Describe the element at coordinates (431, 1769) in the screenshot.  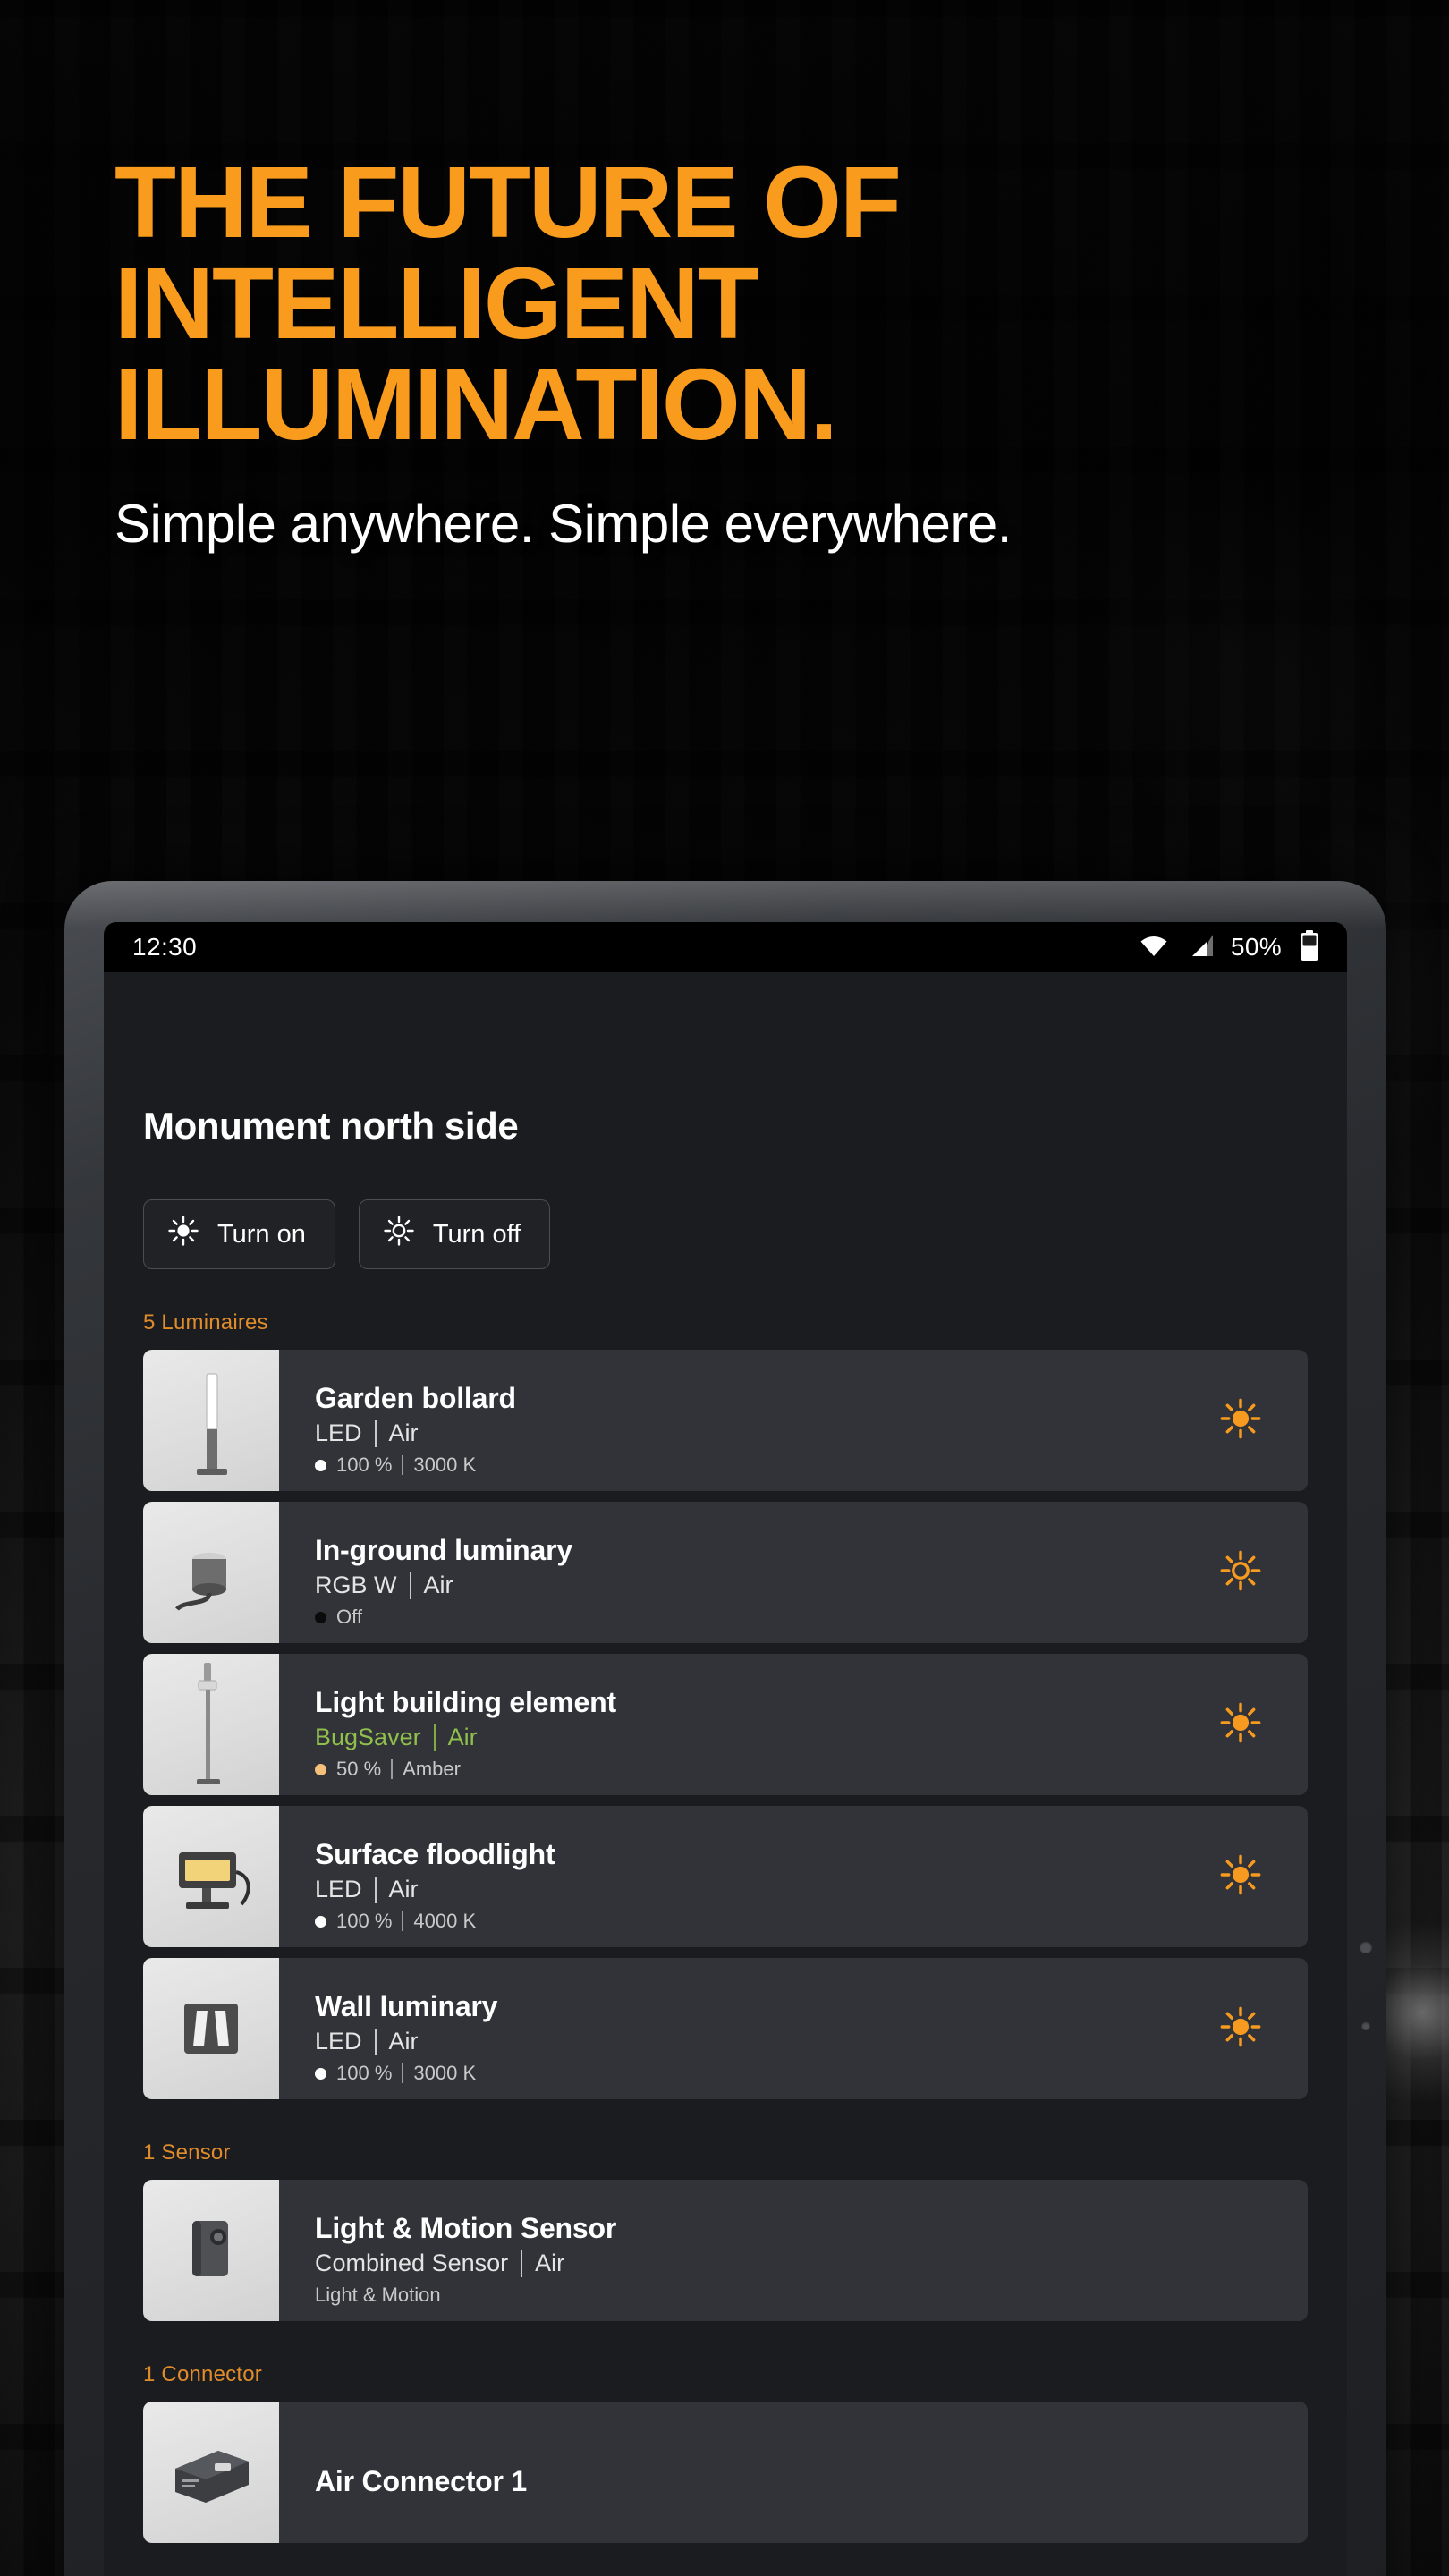
I see `item-status-extra: Amber` at that location.